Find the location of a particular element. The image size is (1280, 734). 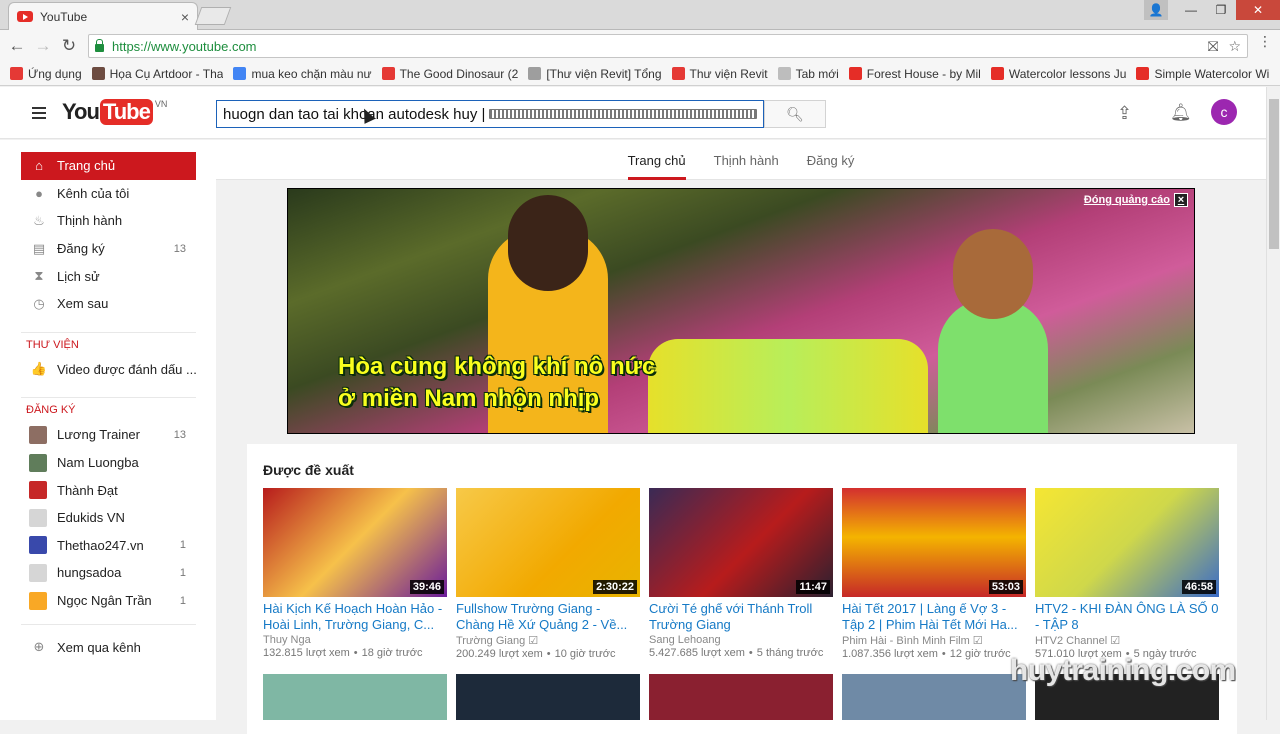

forward-icon: → is located at coordinates (43, 46).